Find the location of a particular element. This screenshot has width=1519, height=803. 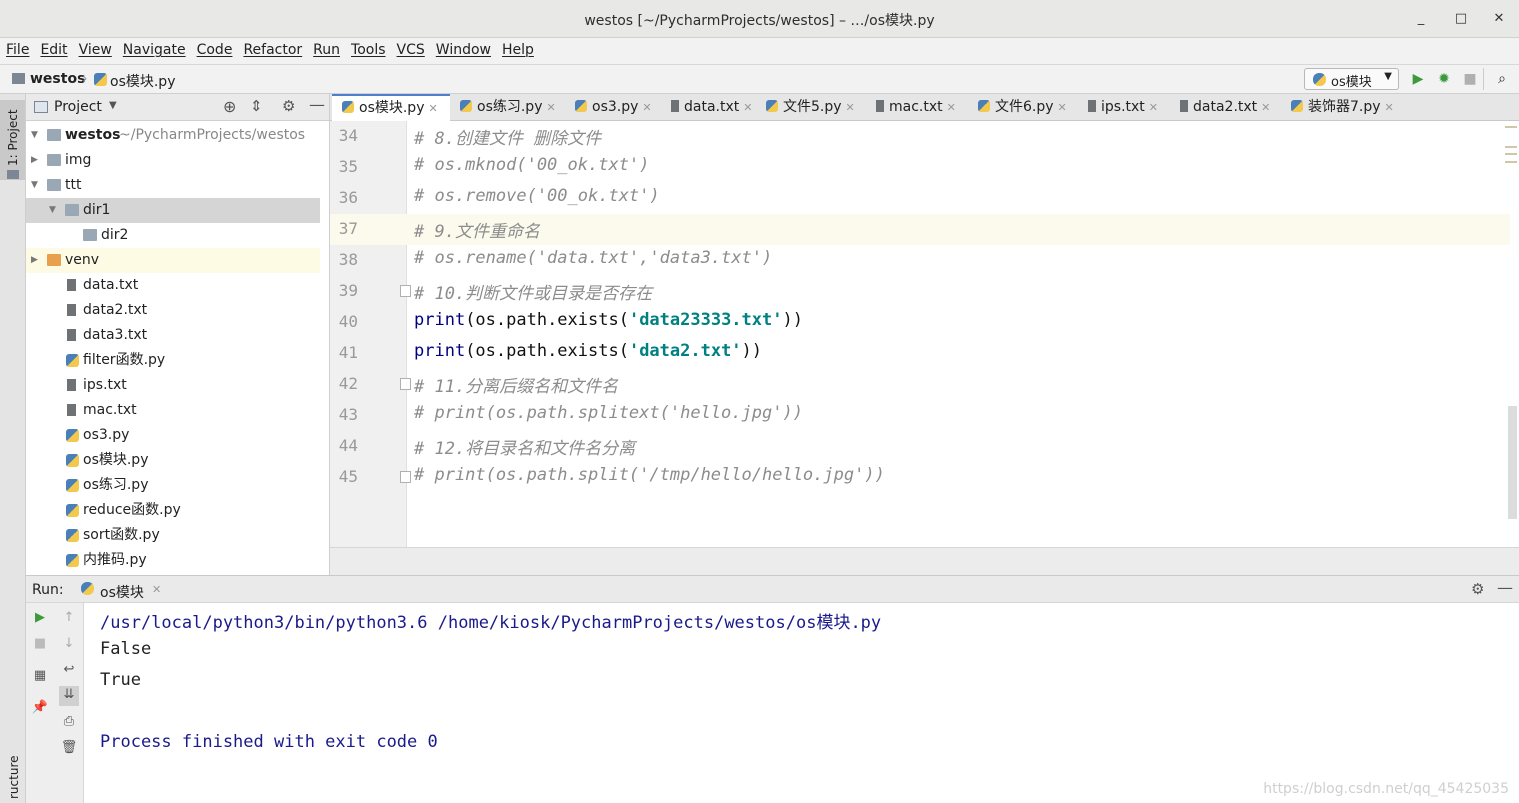

menu-tools: Tools is located at coordinates (368, 48).